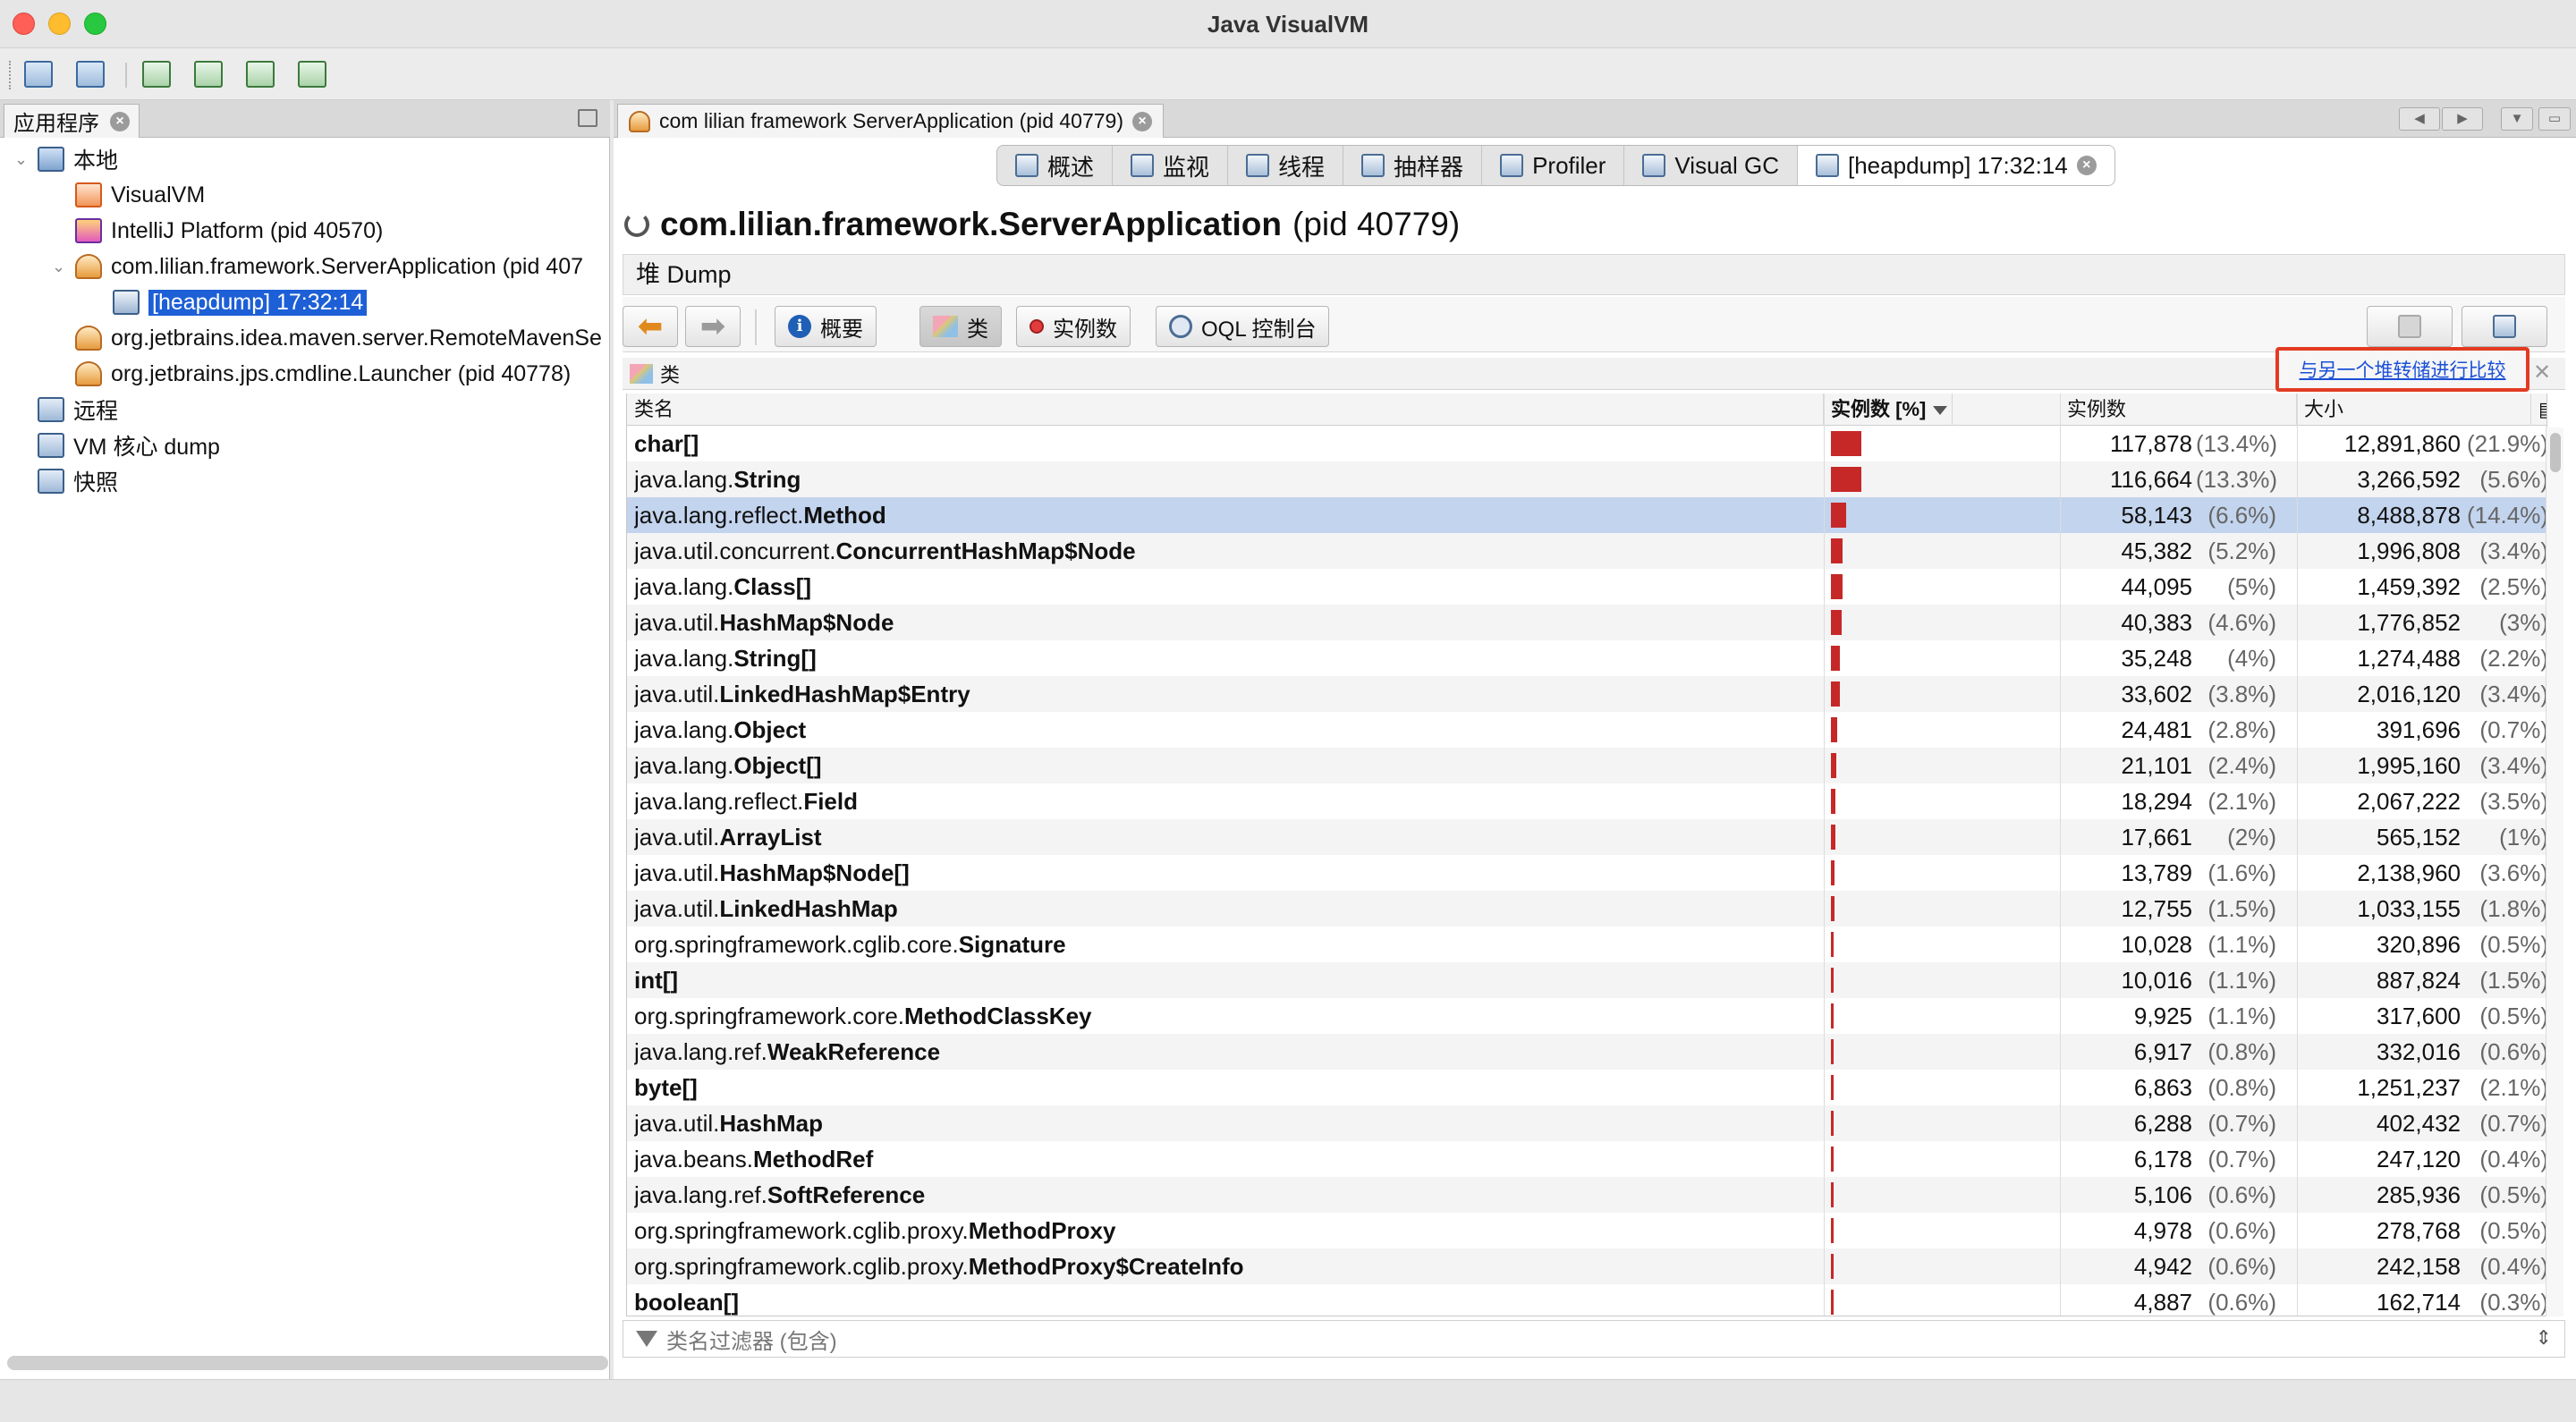  I want to click on window-title: Java VisualVM, so click(1288, 24).